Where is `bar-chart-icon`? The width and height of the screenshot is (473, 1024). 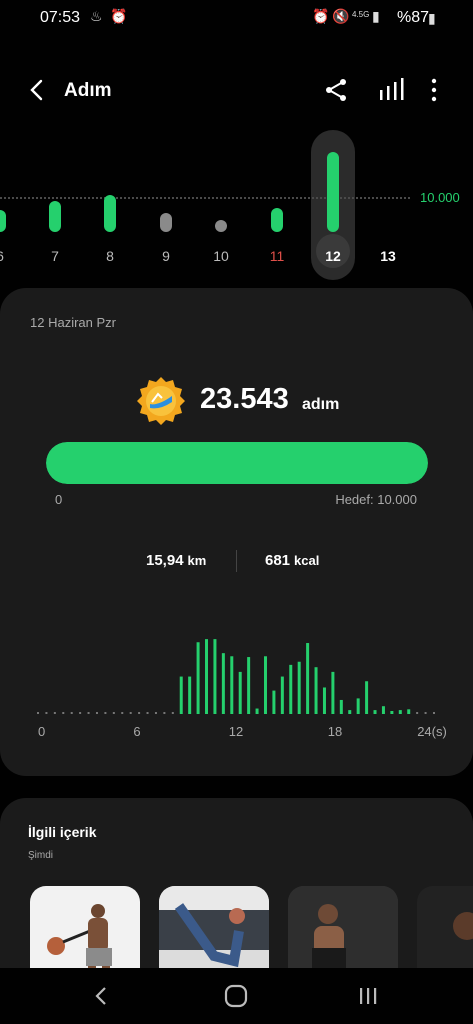 bar-chart-icon is located at coordinates (392, 89).